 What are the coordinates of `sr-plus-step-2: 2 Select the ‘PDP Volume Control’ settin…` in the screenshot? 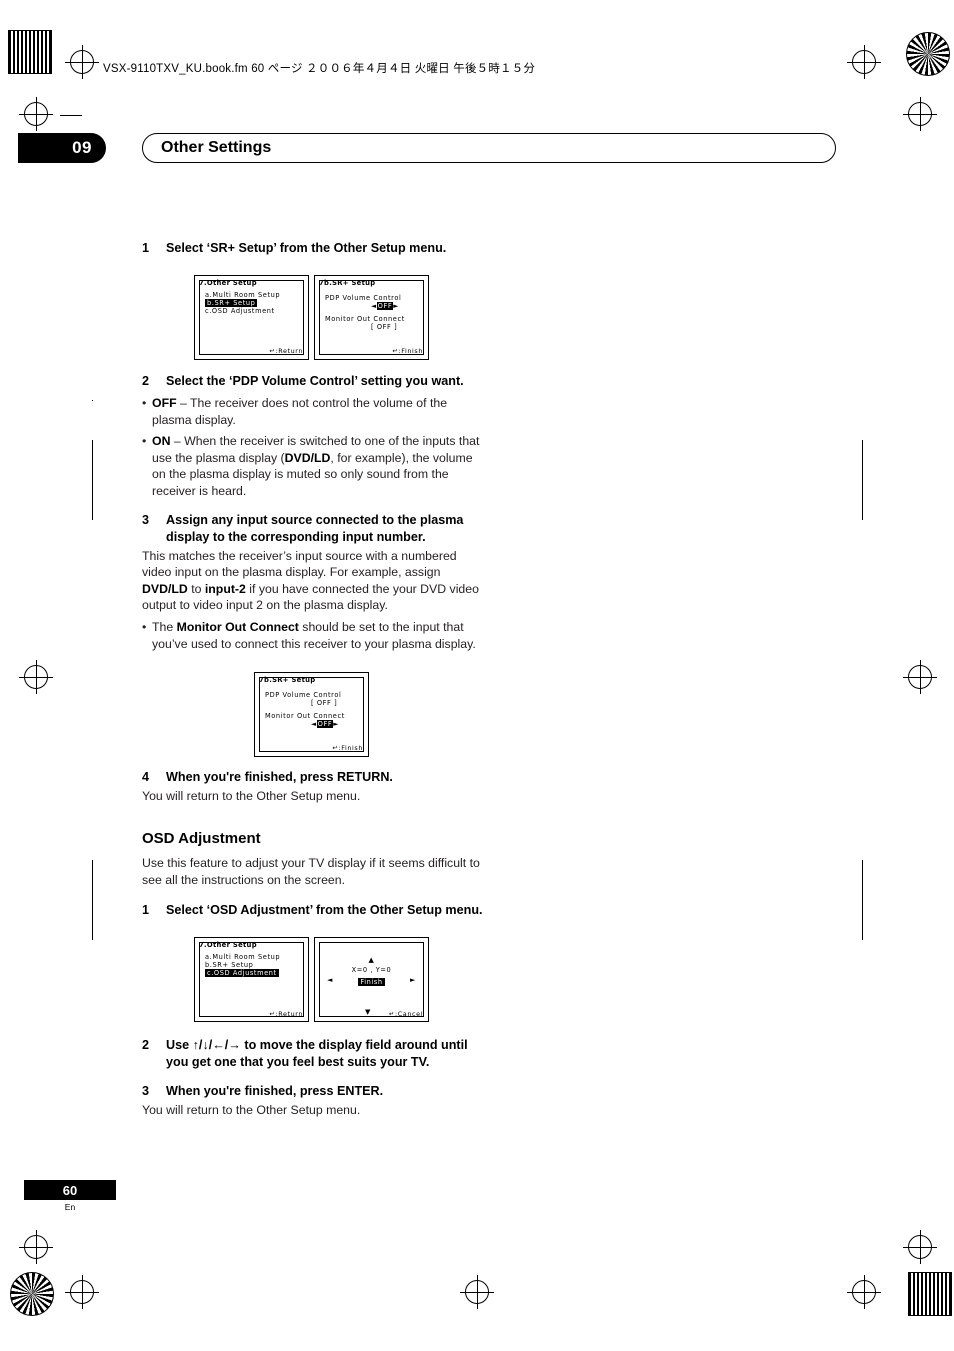 It's located at (314, 381).